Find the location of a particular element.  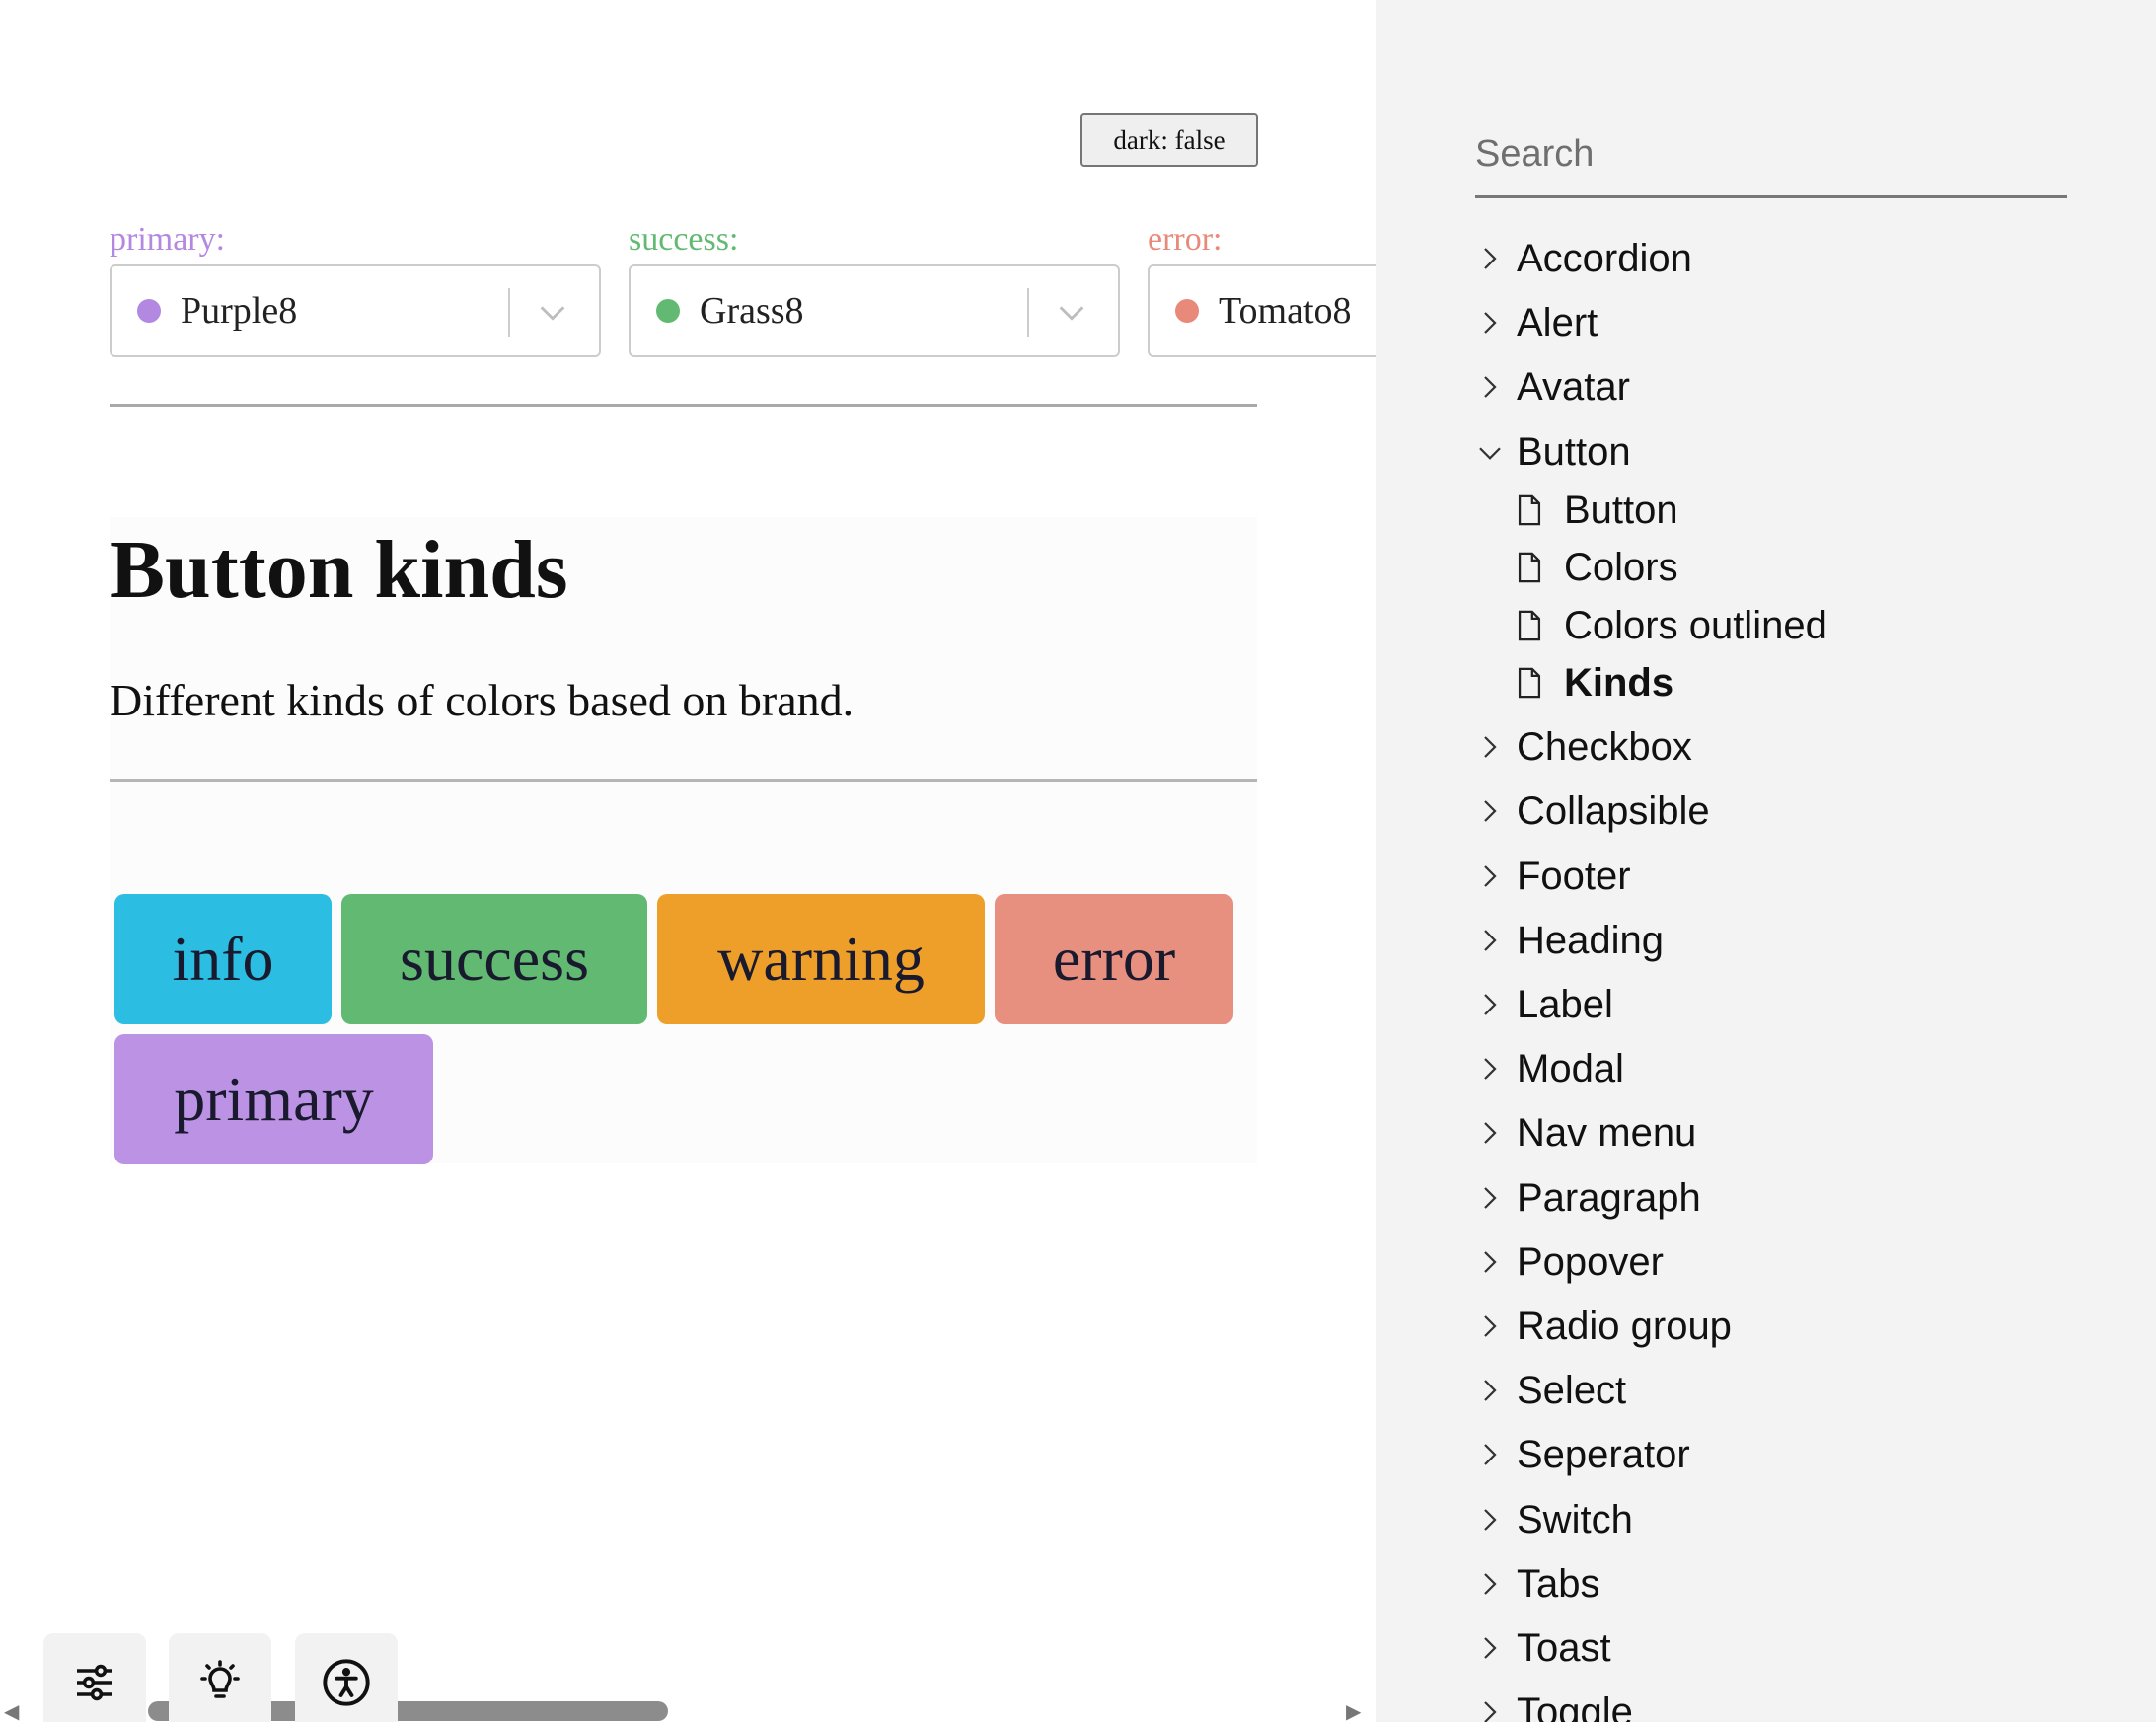

info-button: info is located at coordinates (223, 959).